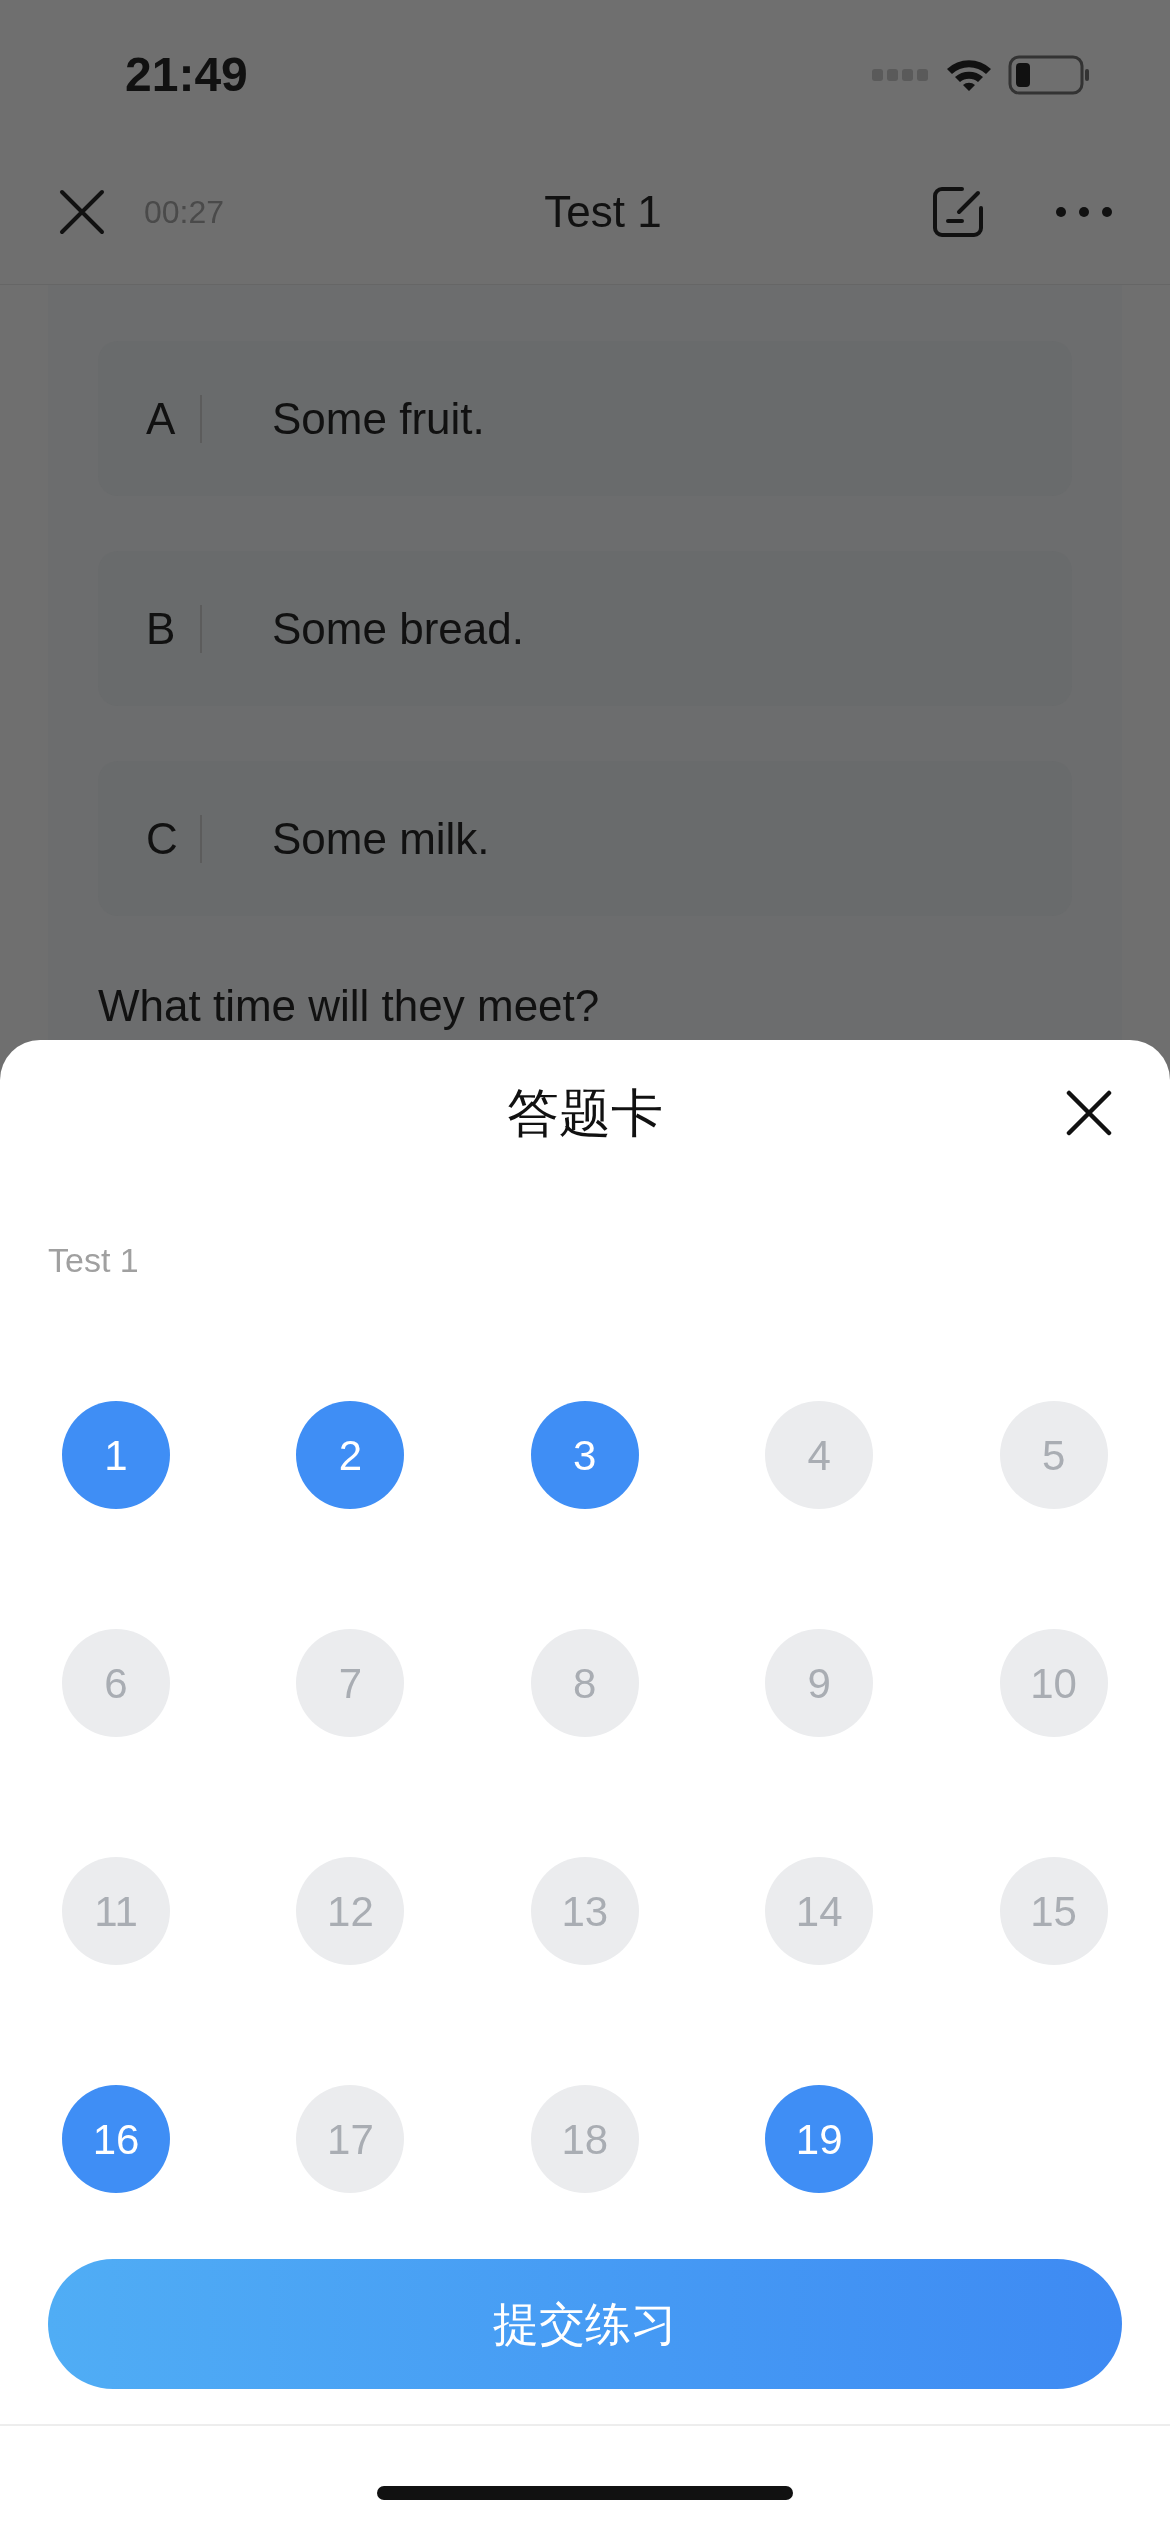 The height and width of the screenshot is (2532, 1170). What do you see at coordinates (584, 2139) in the screenshot?
I see `question-number: 18` at bounding box center [584, 2139].